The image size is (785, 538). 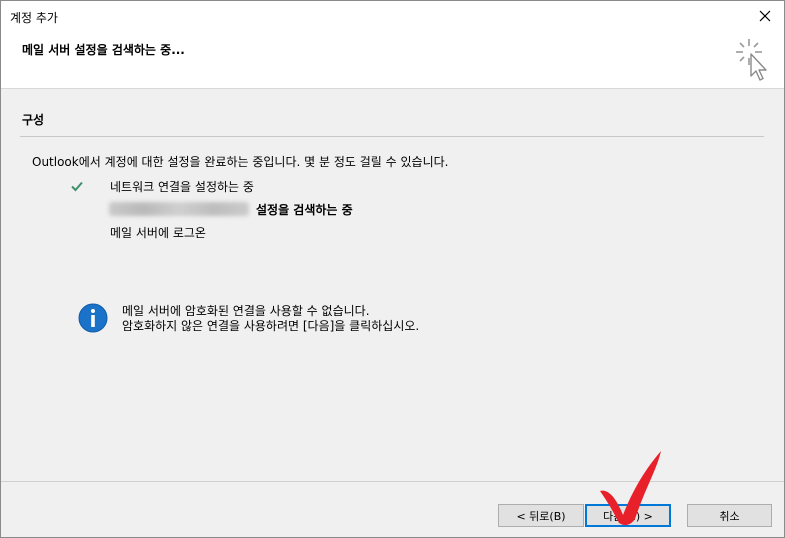 What do you see at coordinates (751, 60) in the screenshot?
I see `cursor-click-icon` at bounding box center [751, 60].